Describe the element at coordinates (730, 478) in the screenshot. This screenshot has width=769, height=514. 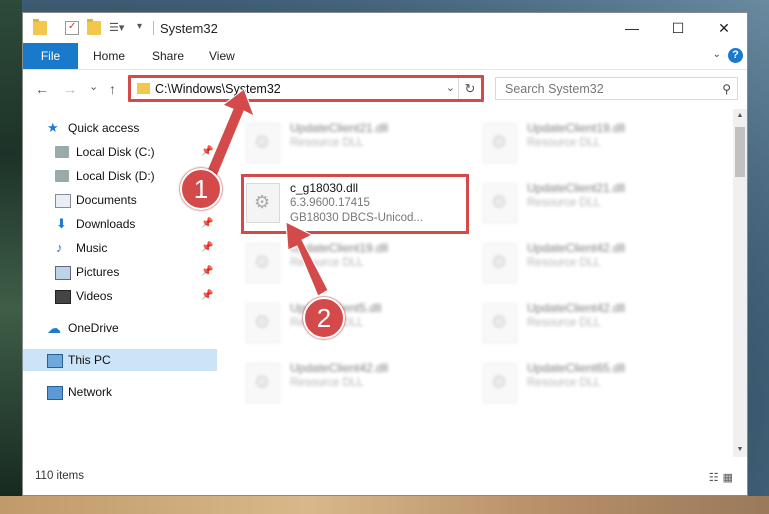
I see `large-icons-view-icon: ▦` at that location.